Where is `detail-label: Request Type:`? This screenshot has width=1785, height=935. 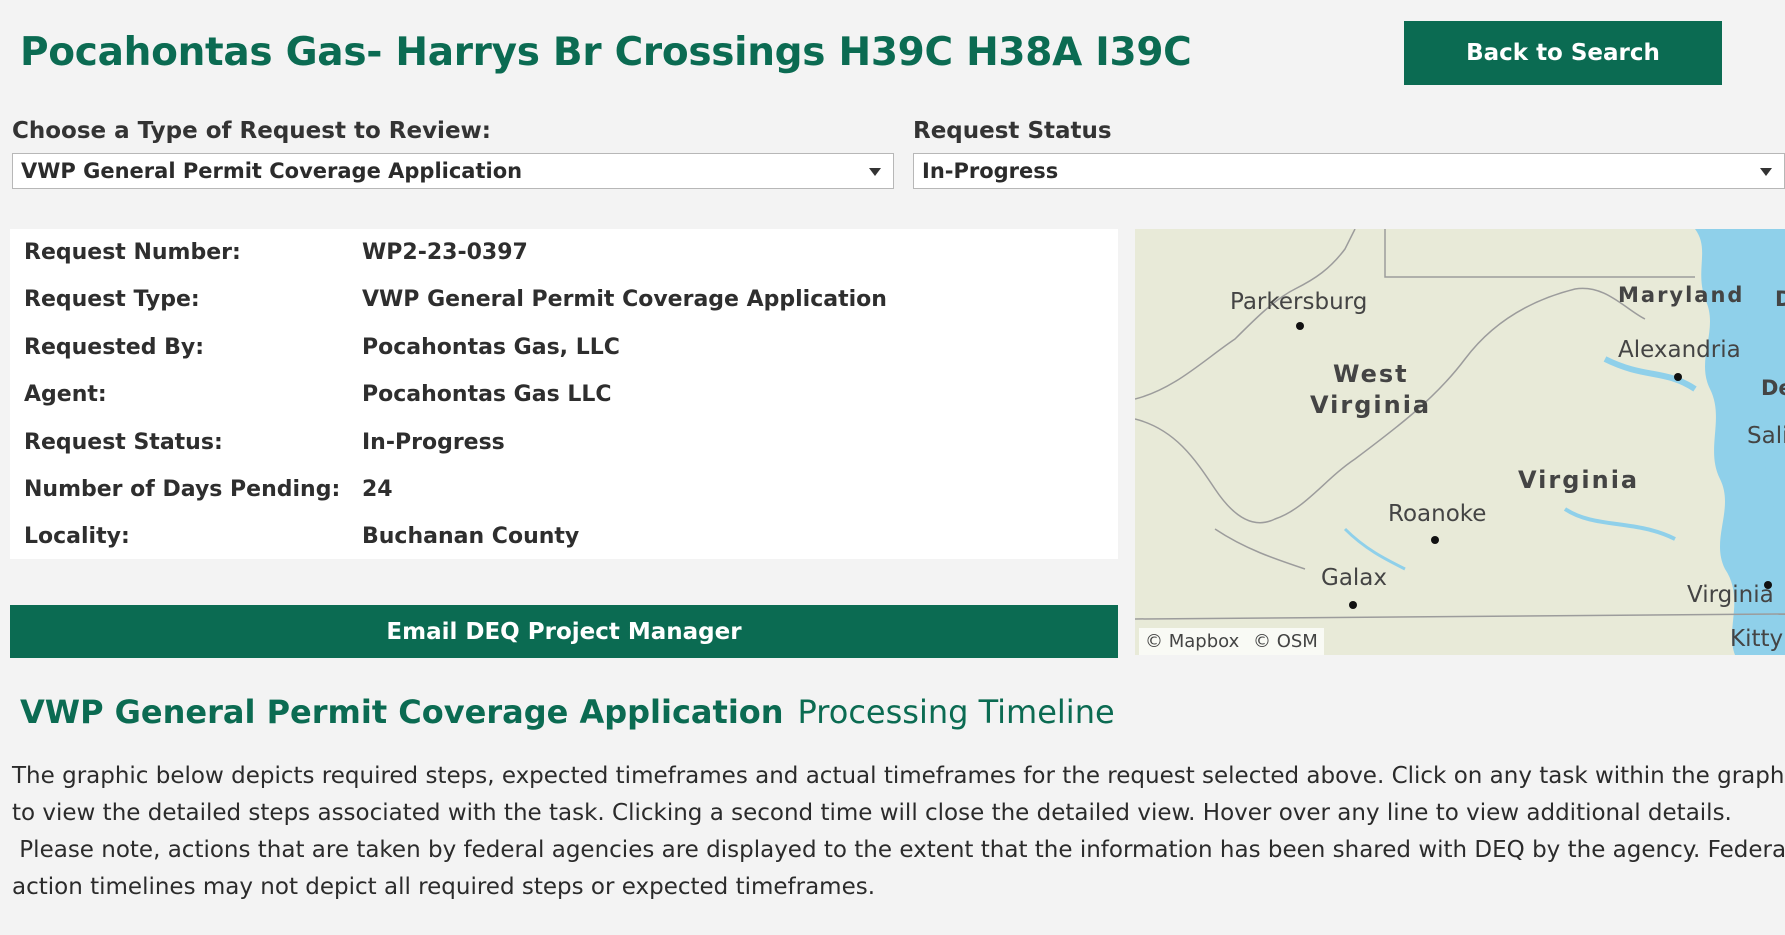 detail-label: Request Type: is located at coordinates (112, 299).